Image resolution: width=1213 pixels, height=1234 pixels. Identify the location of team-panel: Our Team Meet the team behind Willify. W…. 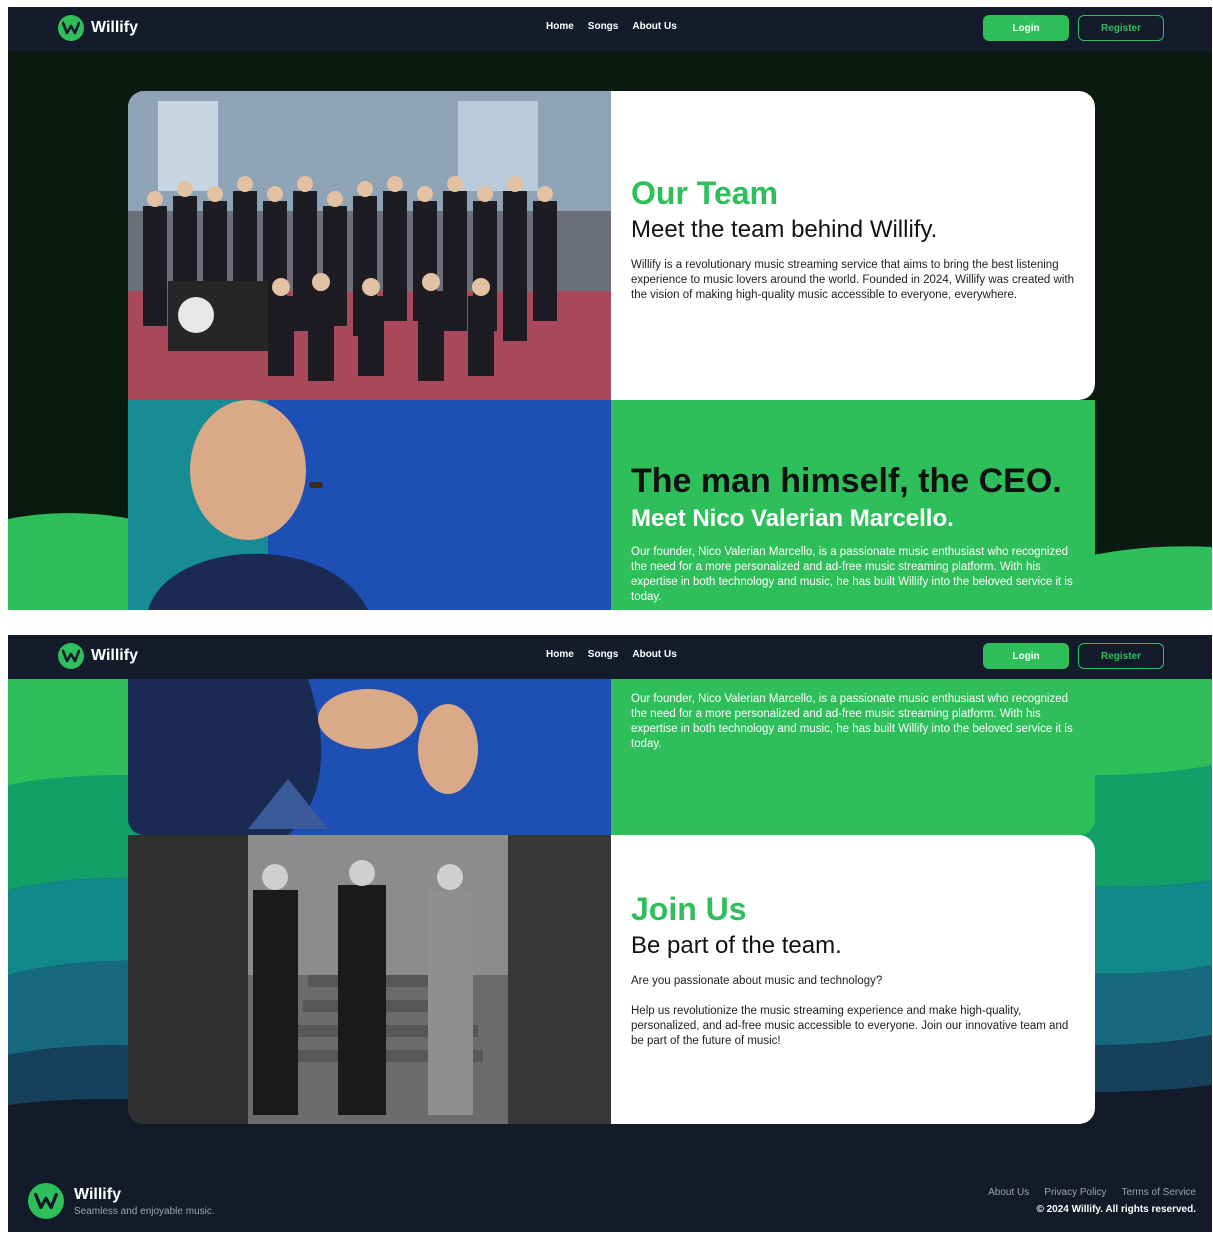
(853, 245).